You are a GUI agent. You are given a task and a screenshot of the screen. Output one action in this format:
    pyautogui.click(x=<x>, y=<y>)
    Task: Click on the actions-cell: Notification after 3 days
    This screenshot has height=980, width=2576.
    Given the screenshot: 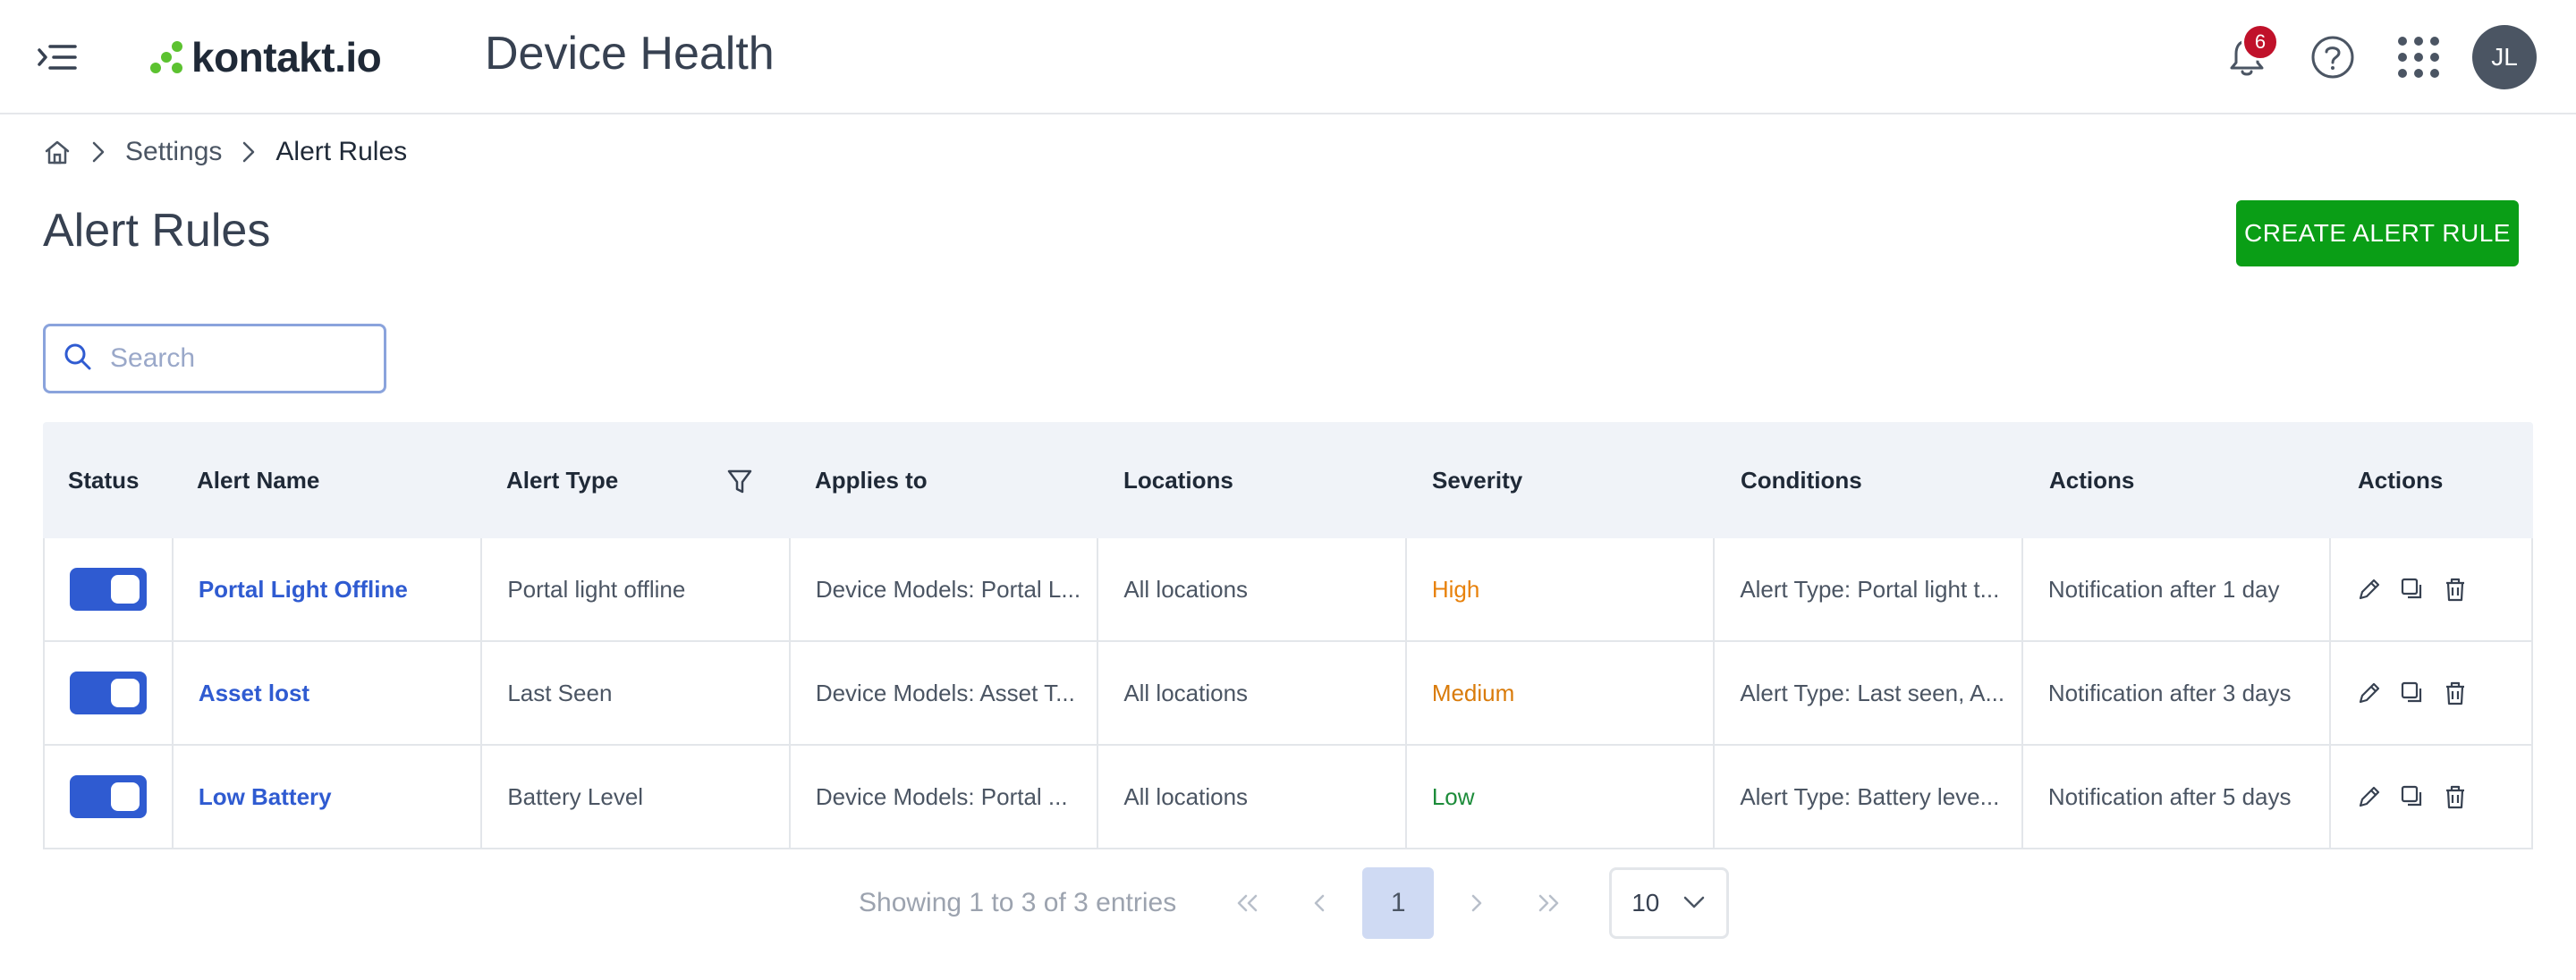 What is the action you would take?
    pyautogui.click(x=2177, y=693)
    